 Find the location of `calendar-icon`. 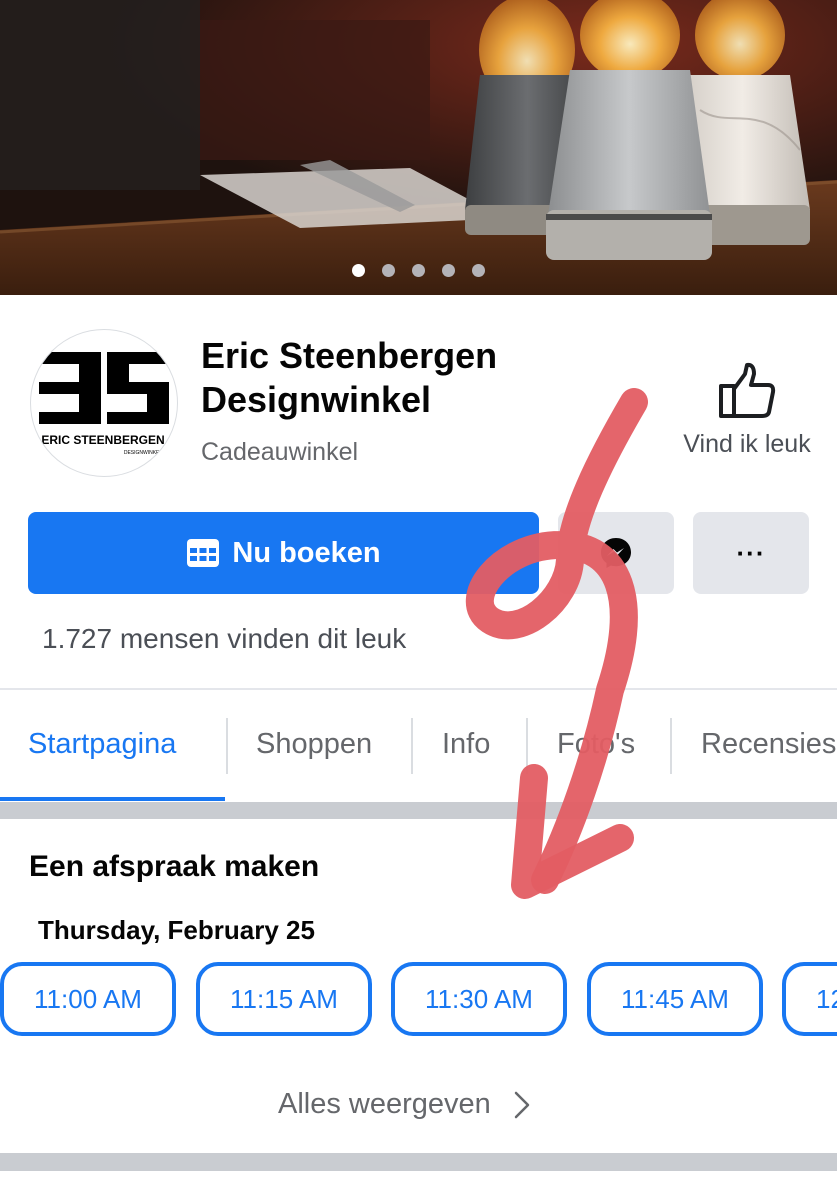

calendar-icon is located at coordinates (203, 553).